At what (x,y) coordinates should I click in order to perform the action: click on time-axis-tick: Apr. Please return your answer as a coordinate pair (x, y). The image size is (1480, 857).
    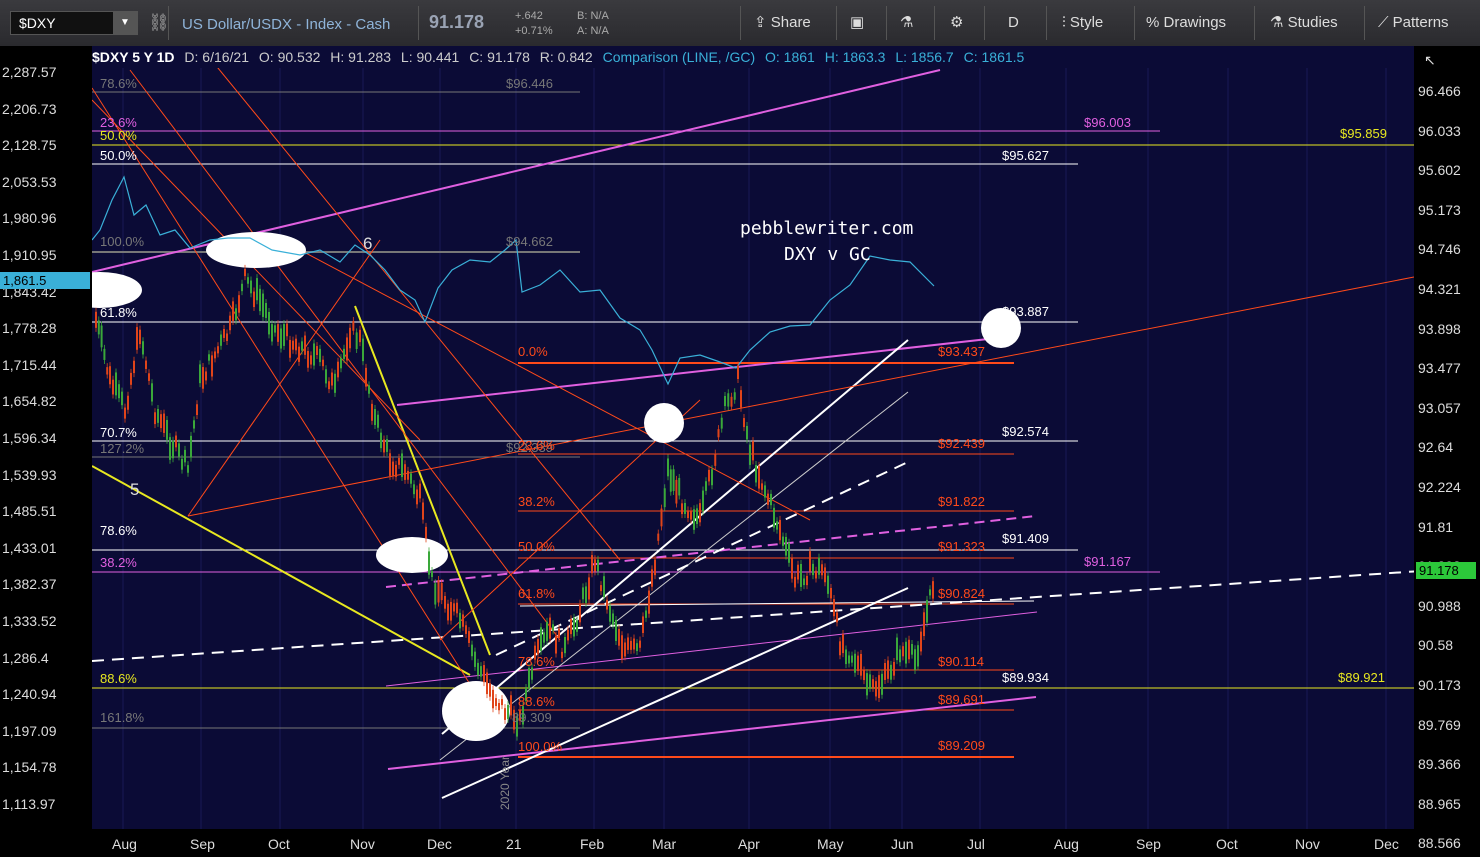
    Looking at the image, I should click on (749, 844).